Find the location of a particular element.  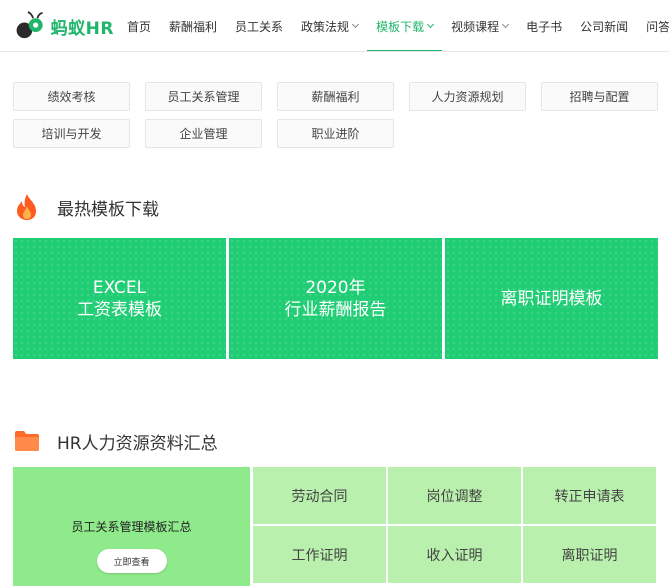

banner-text: 离职证明模板 is located at coordinates (551, 298).